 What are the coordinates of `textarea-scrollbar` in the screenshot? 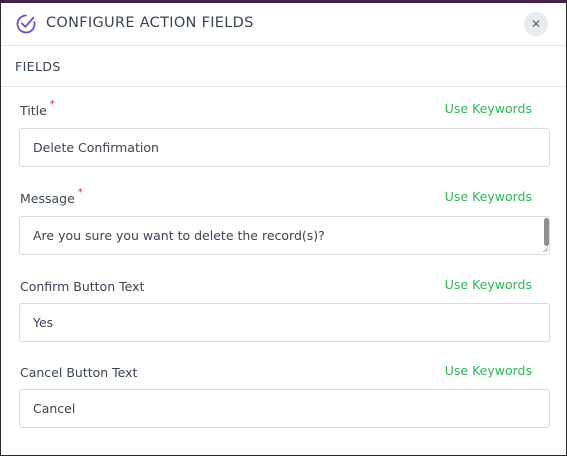 It's located at (546, 232).